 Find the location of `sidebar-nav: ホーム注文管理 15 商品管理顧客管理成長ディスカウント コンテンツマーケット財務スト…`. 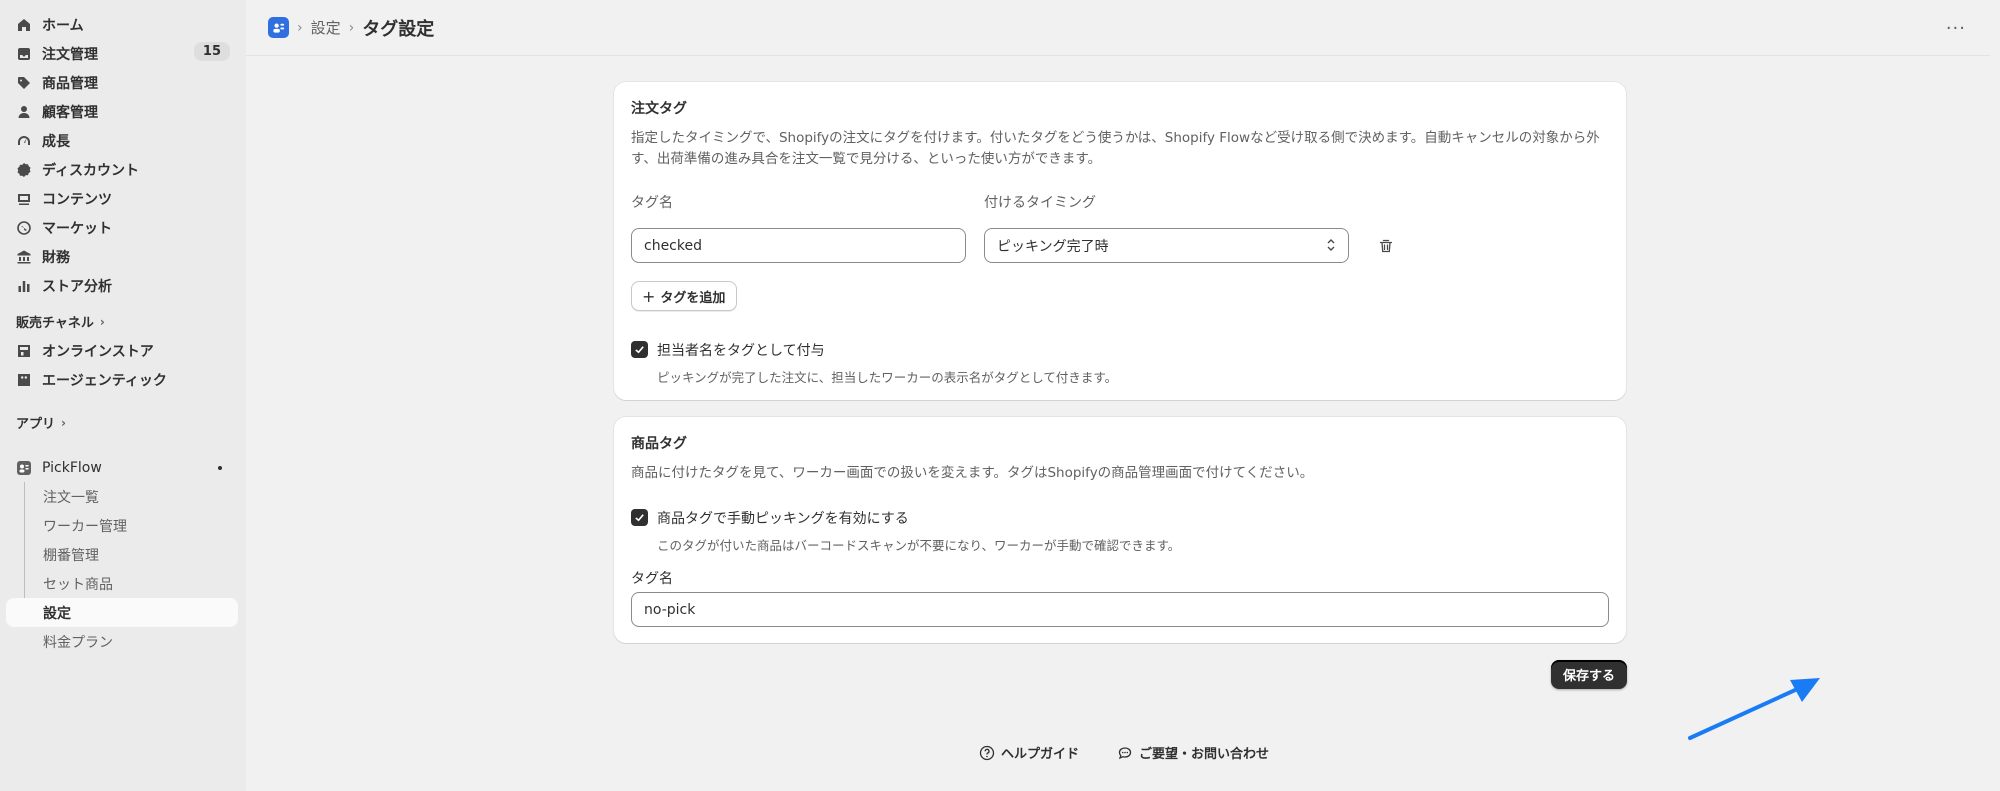

sidebar-nav: ホーム注文管理 15 商品管理顧客管理成長ディスカウント コンテンツマーケット財務スト… is located at coordinates (123, 155).